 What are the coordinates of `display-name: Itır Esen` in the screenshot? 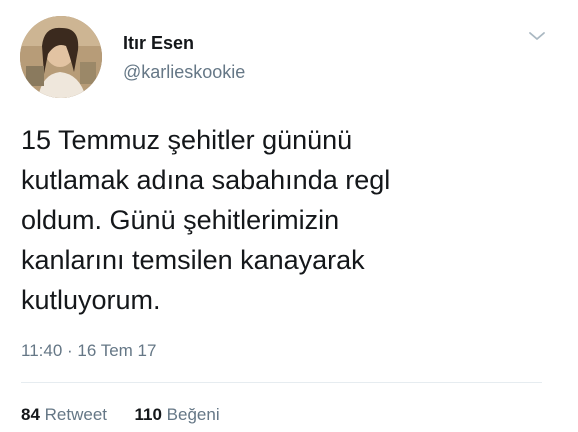 It's located at (158, 43).